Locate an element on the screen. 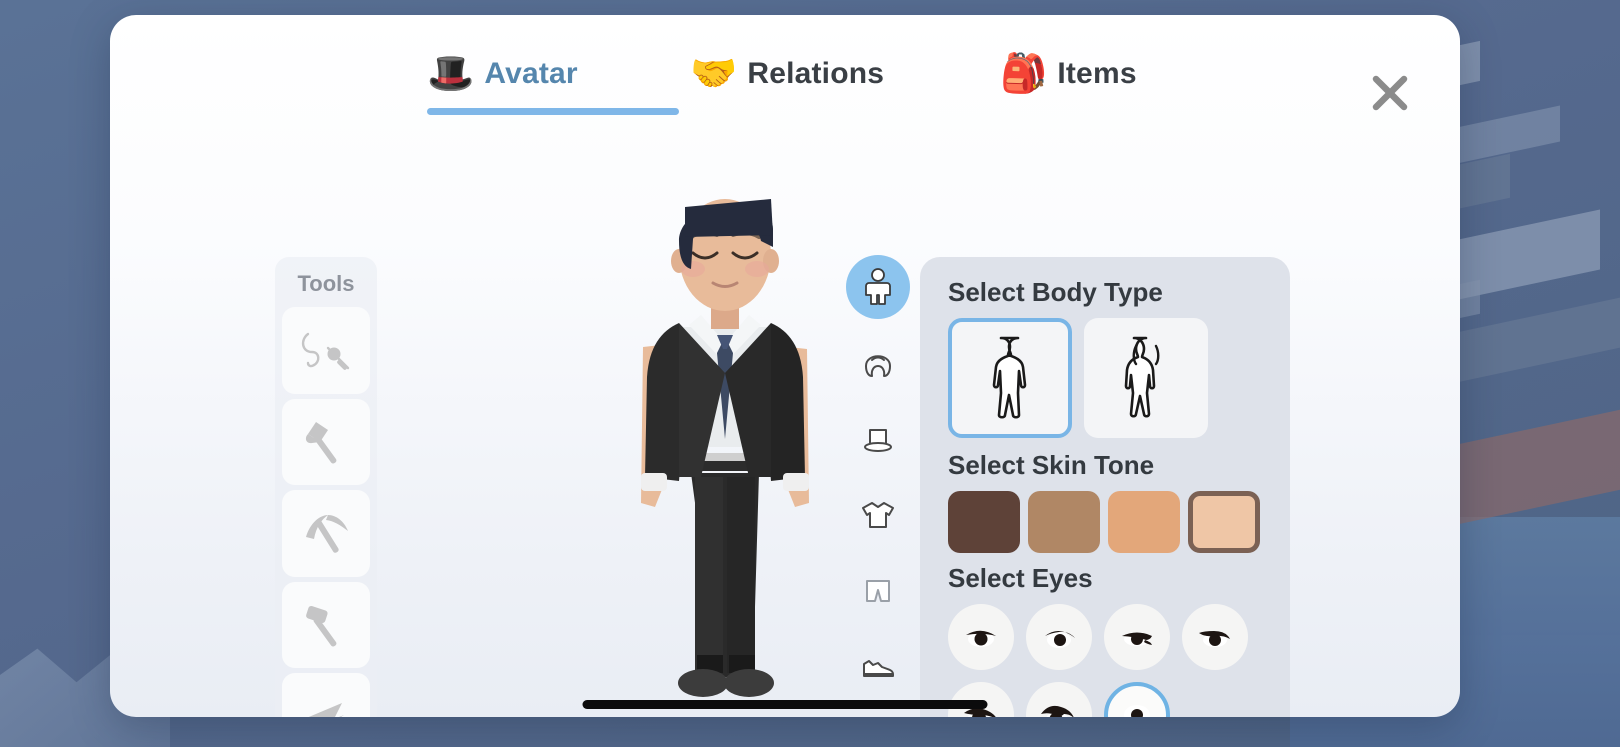 The height and width of the screenshot is (747, 1620). category-shoes is located at coordinates (878, 667).